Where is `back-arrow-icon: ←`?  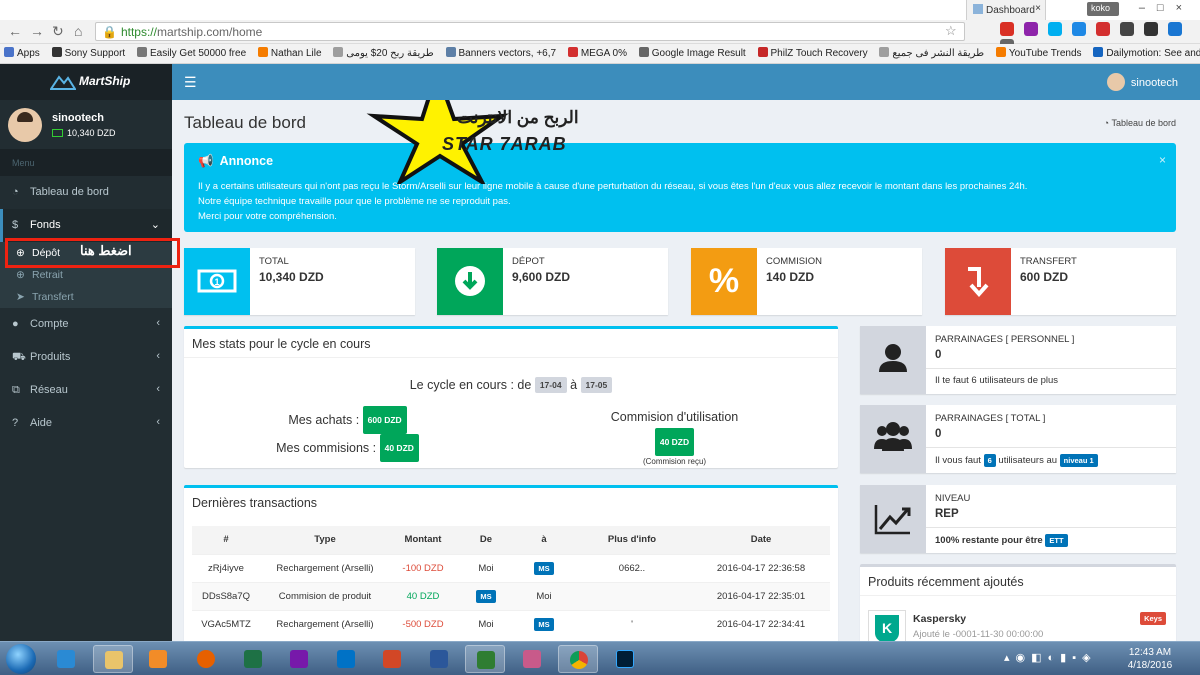 back-arrow-icon: ← is located at coordinates (15, 31).